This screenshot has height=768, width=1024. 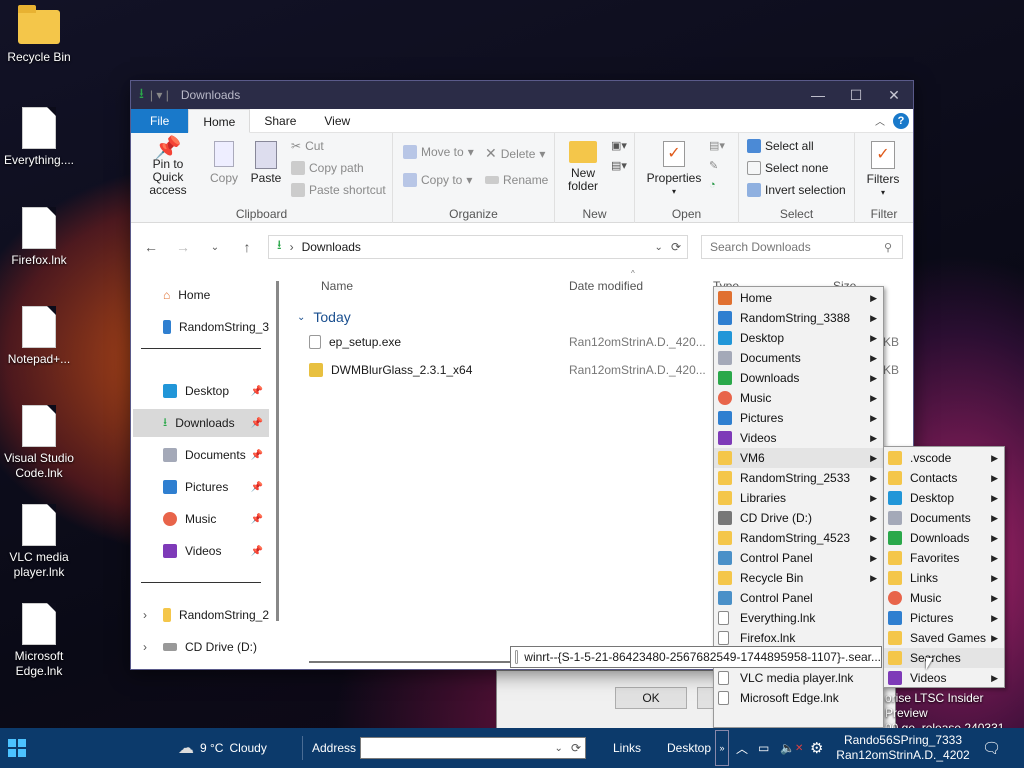 I want to click on collapse-ribbon-icon: ︿, so click(x=880, y=120).